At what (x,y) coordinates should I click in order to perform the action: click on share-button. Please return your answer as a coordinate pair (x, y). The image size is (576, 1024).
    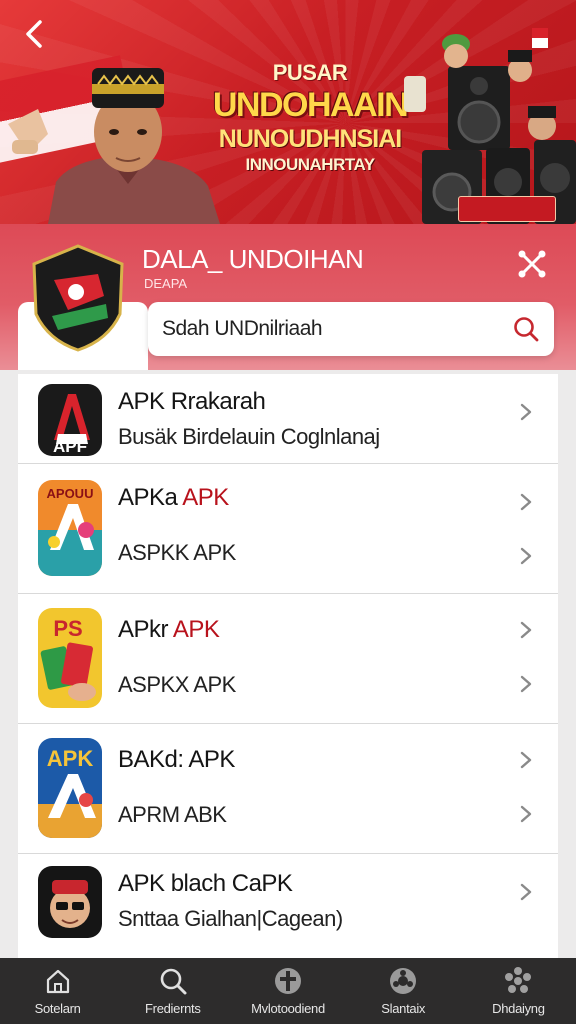
    Looking at the image, I should click on (532, 264).